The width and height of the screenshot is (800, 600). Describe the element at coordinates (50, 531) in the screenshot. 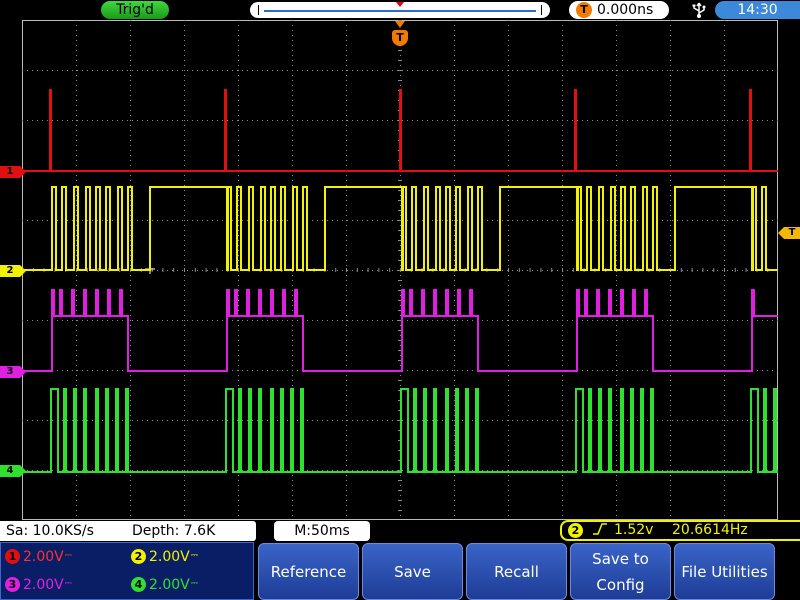

I see `sample-rate: Sa: 10.0KS/s` at that location.